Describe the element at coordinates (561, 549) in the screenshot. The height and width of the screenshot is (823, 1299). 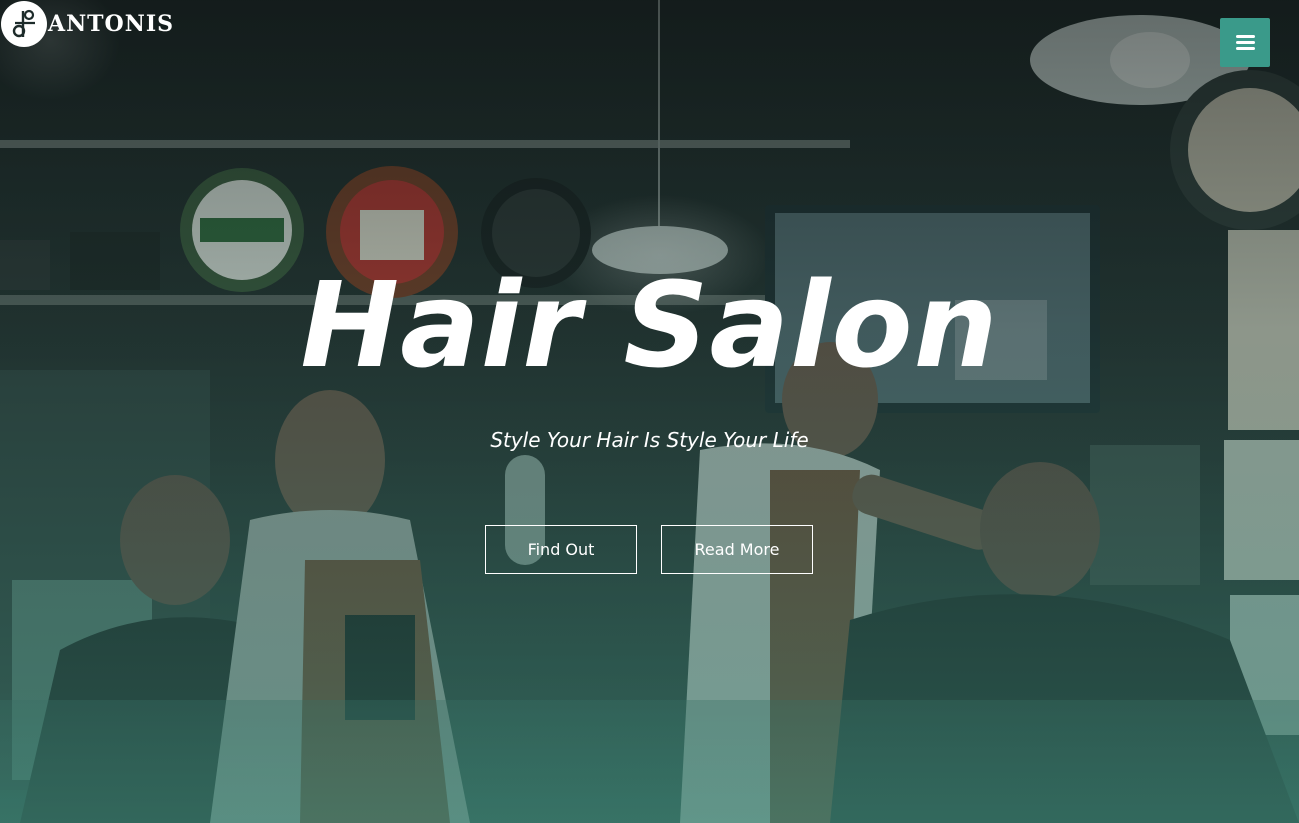
I see `find-out-button: Find Out` at that location.